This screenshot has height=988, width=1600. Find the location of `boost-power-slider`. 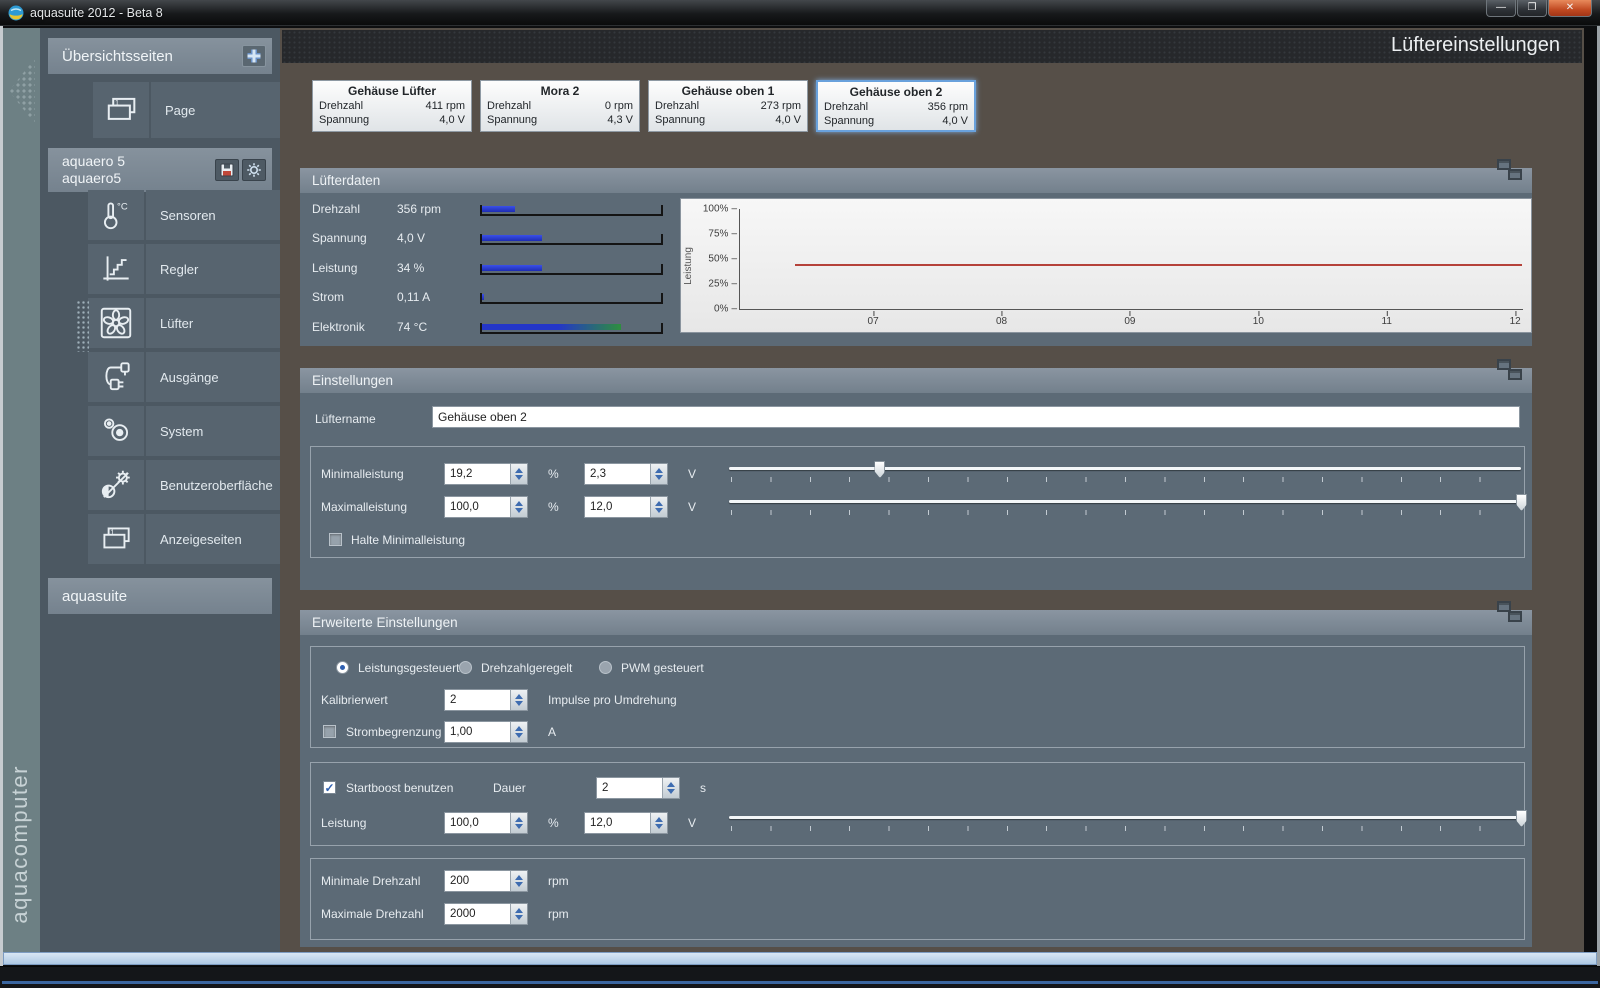

boost-power-slider is located at coordinates (1128, 822).